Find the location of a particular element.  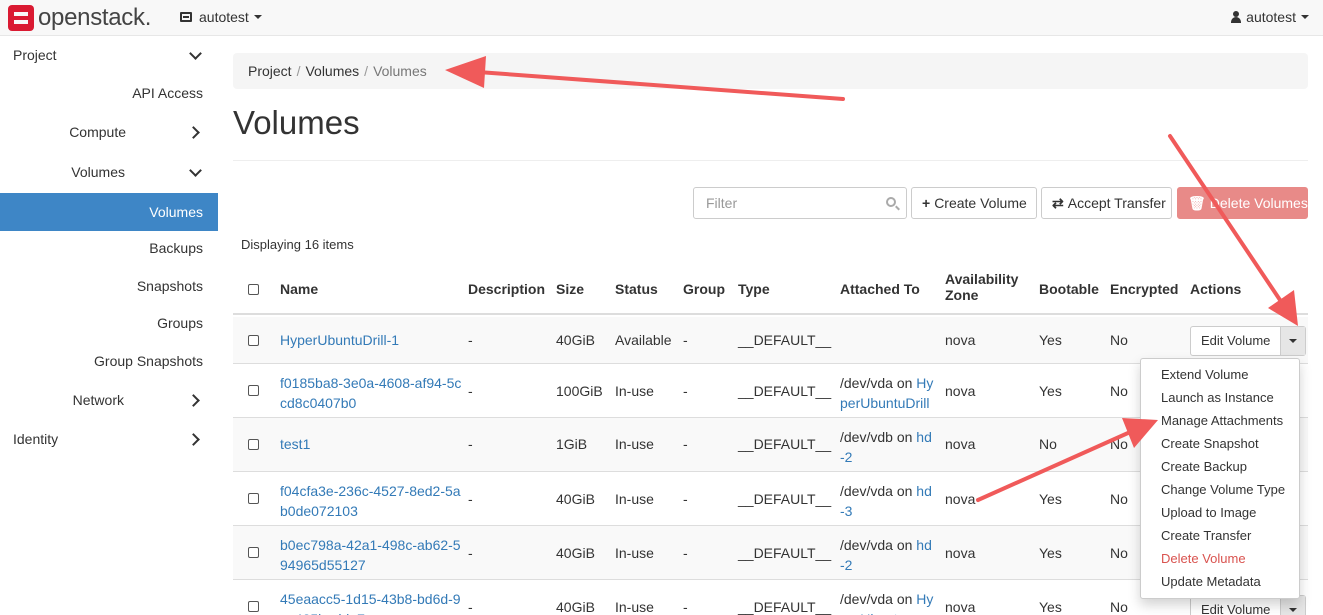

create-volume-button: + Create Volume is located at coordinates (974, 203).